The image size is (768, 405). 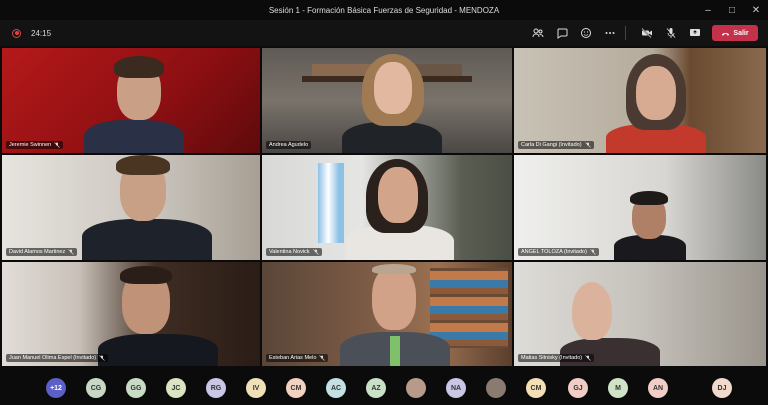 I want to click on participant-name-tag: Andrea Agudelo, so click(x=289, y=145).